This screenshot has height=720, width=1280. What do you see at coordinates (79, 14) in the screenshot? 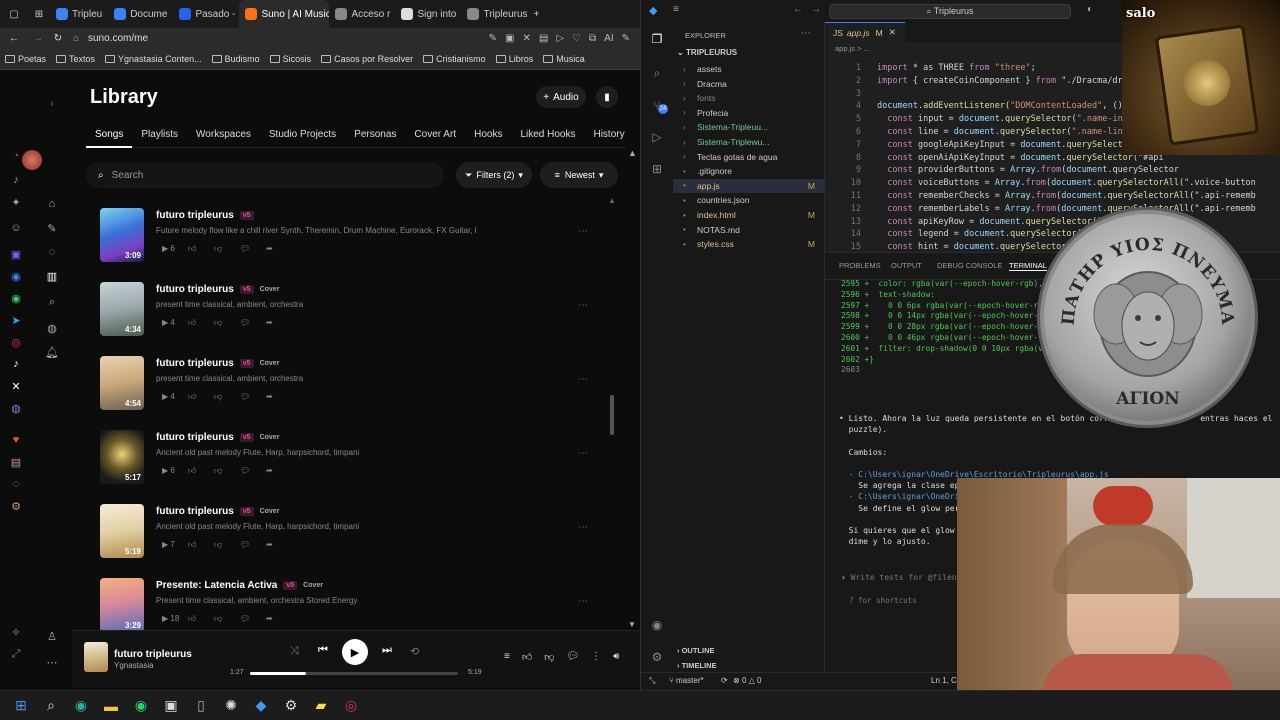
I see `browser-tab: Tripleu` at bounding box center [79, 14].